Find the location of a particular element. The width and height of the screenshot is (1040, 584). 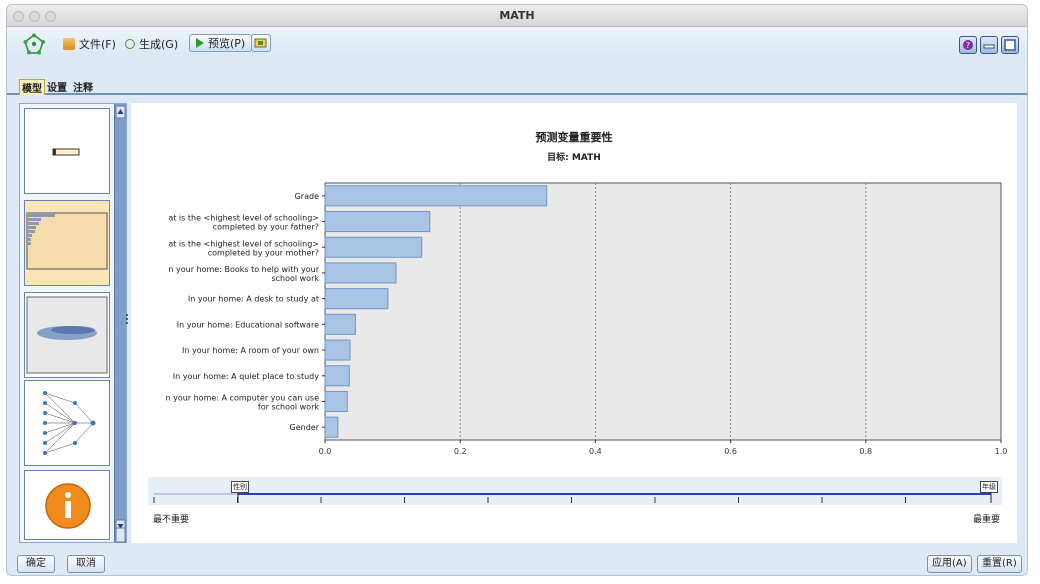

maximize-panel-button is located at coordinates (1010, 45).